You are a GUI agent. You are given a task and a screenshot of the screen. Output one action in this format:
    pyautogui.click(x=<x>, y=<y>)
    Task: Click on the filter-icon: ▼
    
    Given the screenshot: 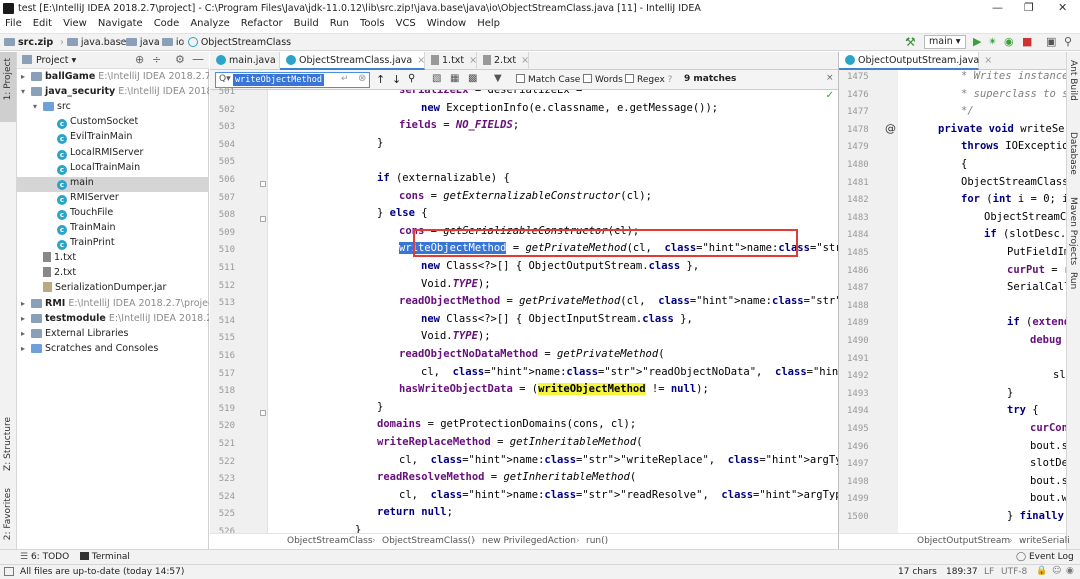 What is the action you would take?
    pyautogui.click(x=498, y=78)
    